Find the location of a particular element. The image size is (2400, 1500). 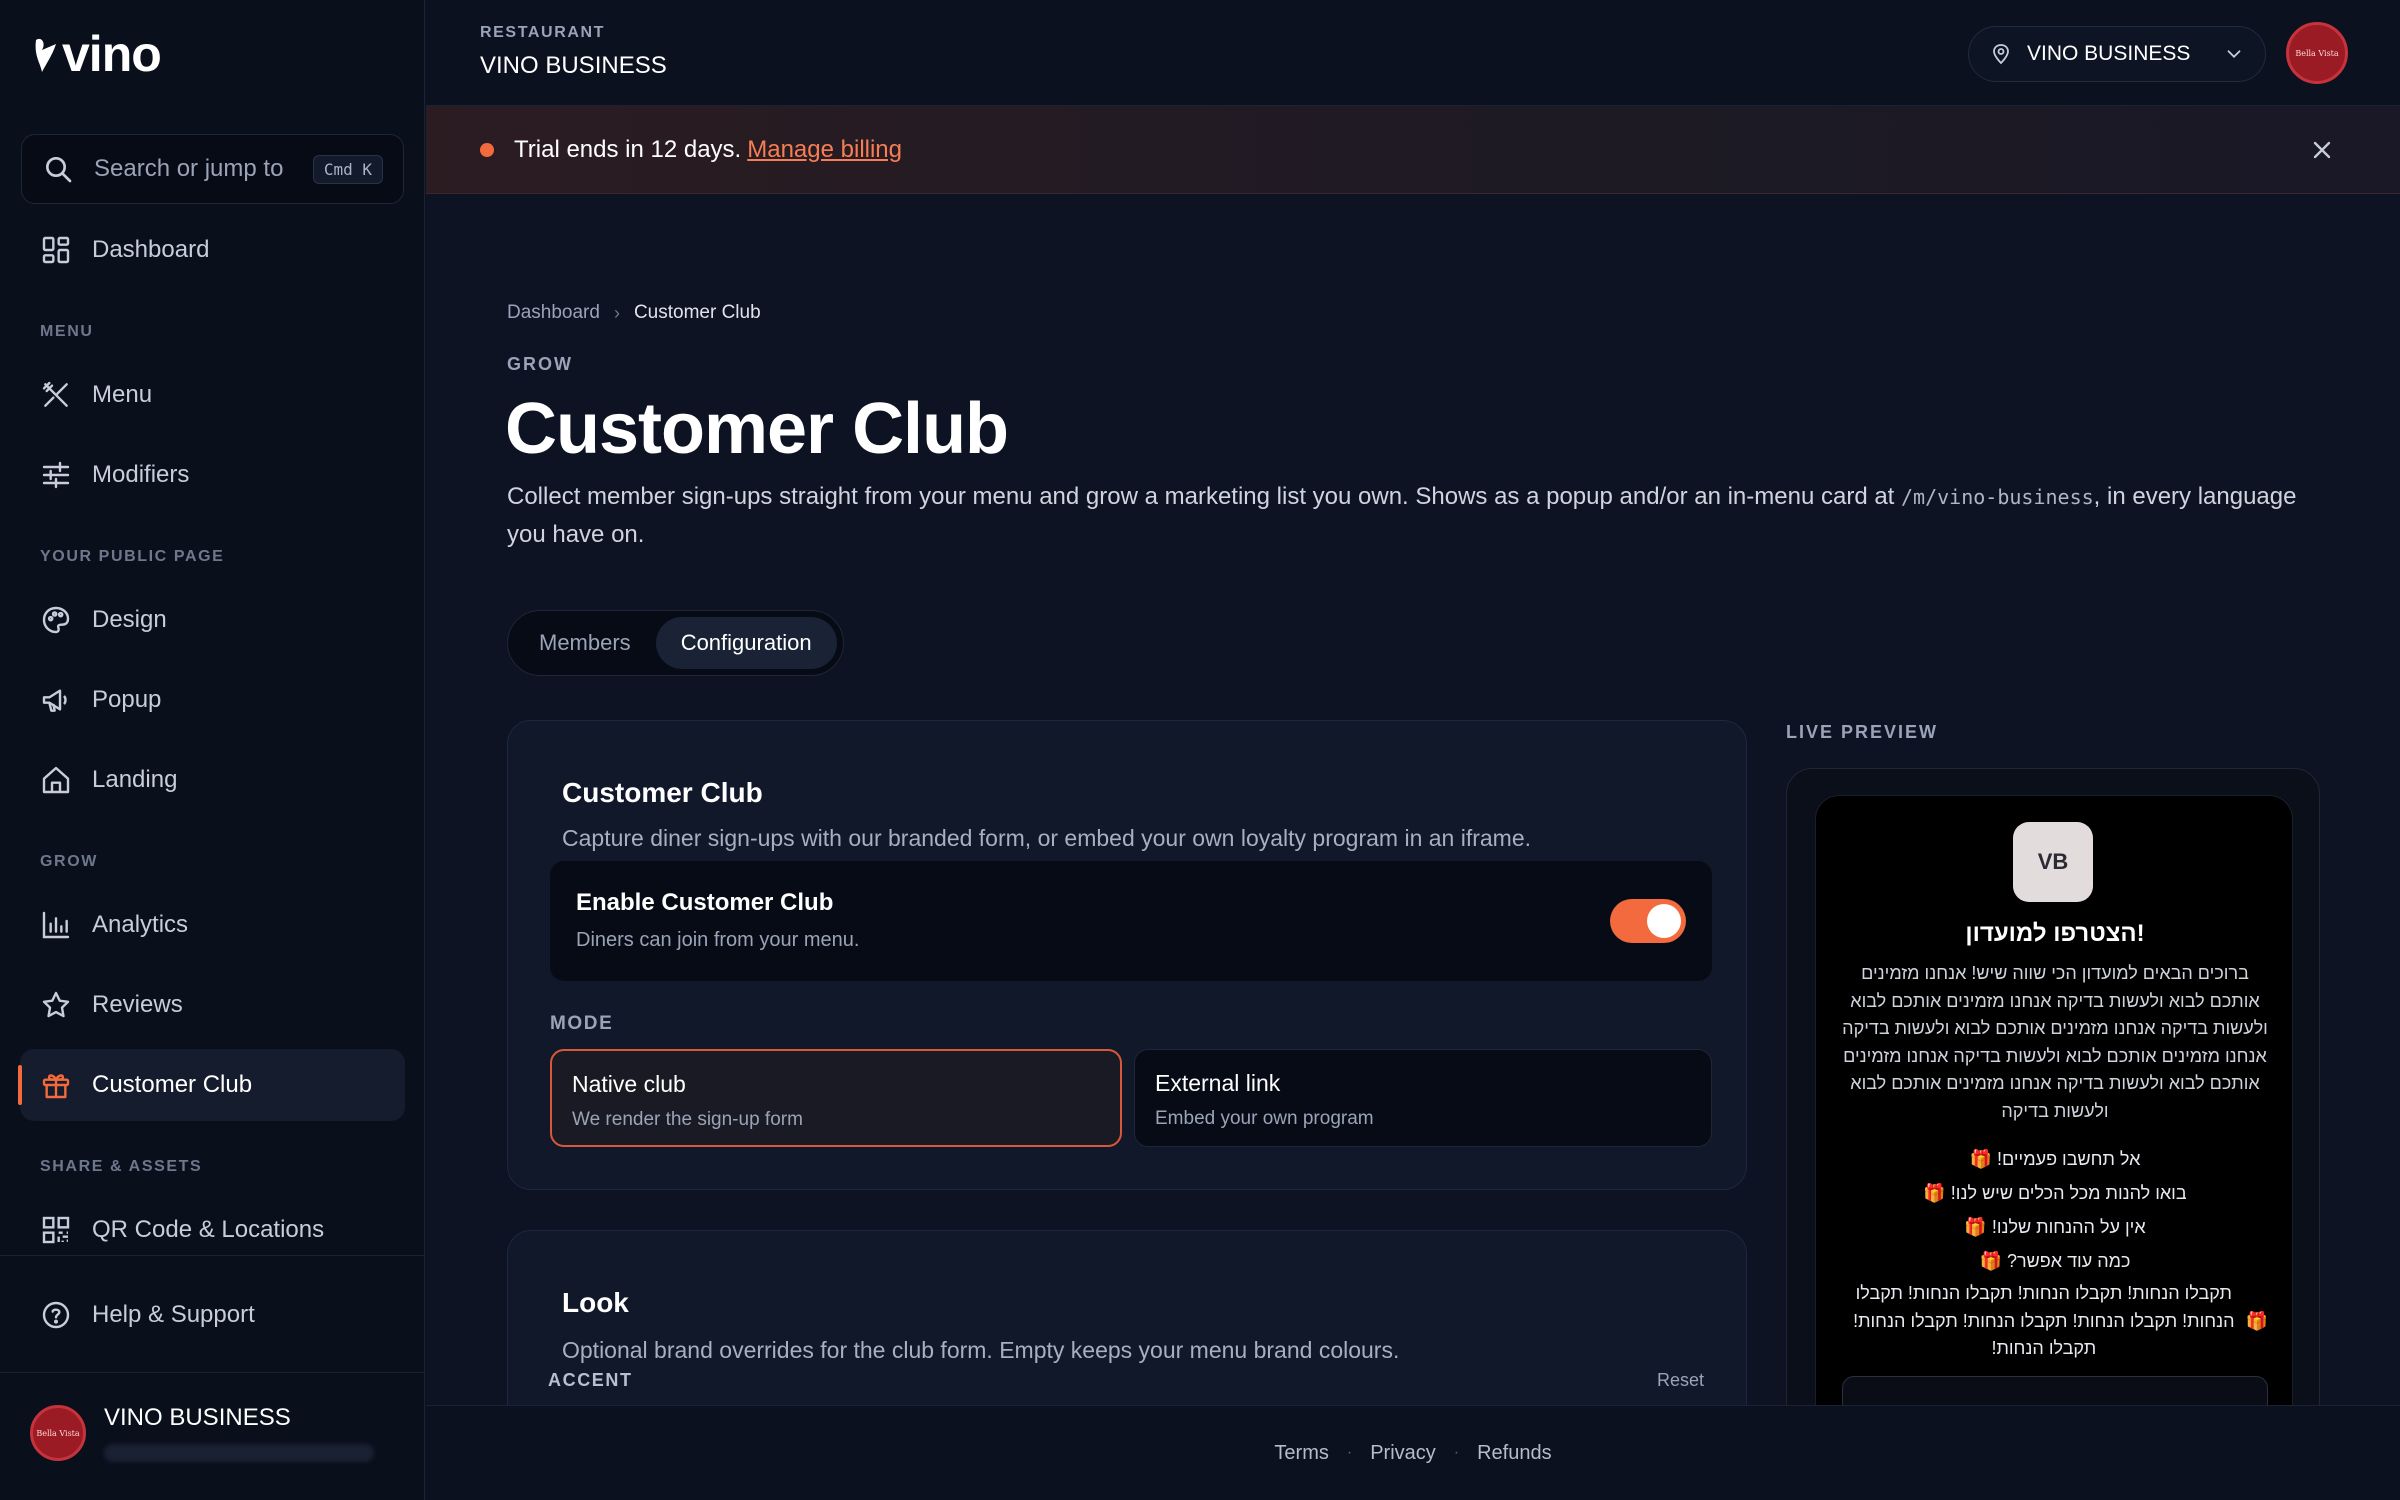

preview-perk-text: בואו להנות מכל הכלים שיש לנו! is located at coordinates (2068, 1193).